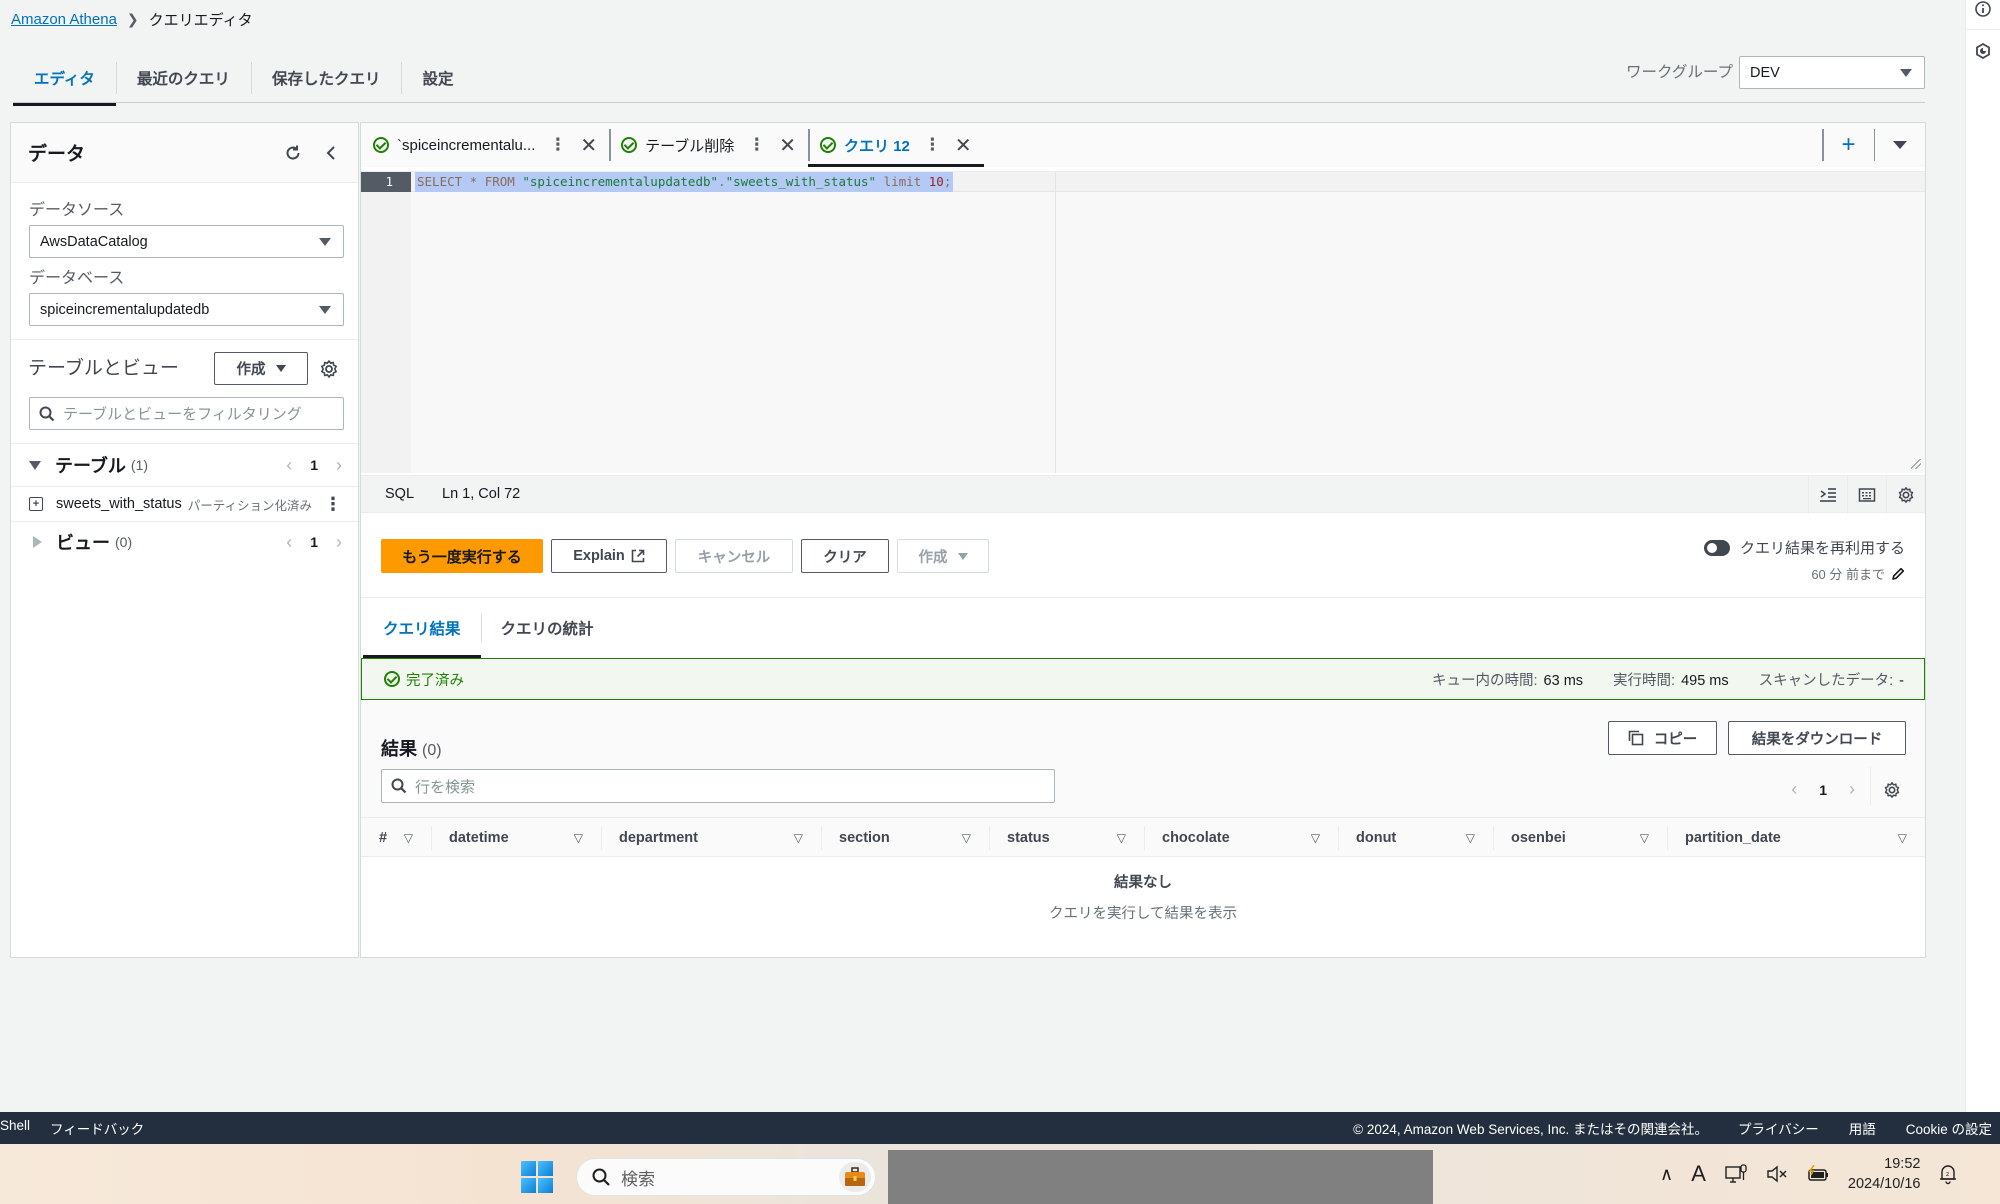  Describe the element at coordinates (326, 78) in the screenshot. I see `tab-saved-queries: 保存したクエリ` at that location.